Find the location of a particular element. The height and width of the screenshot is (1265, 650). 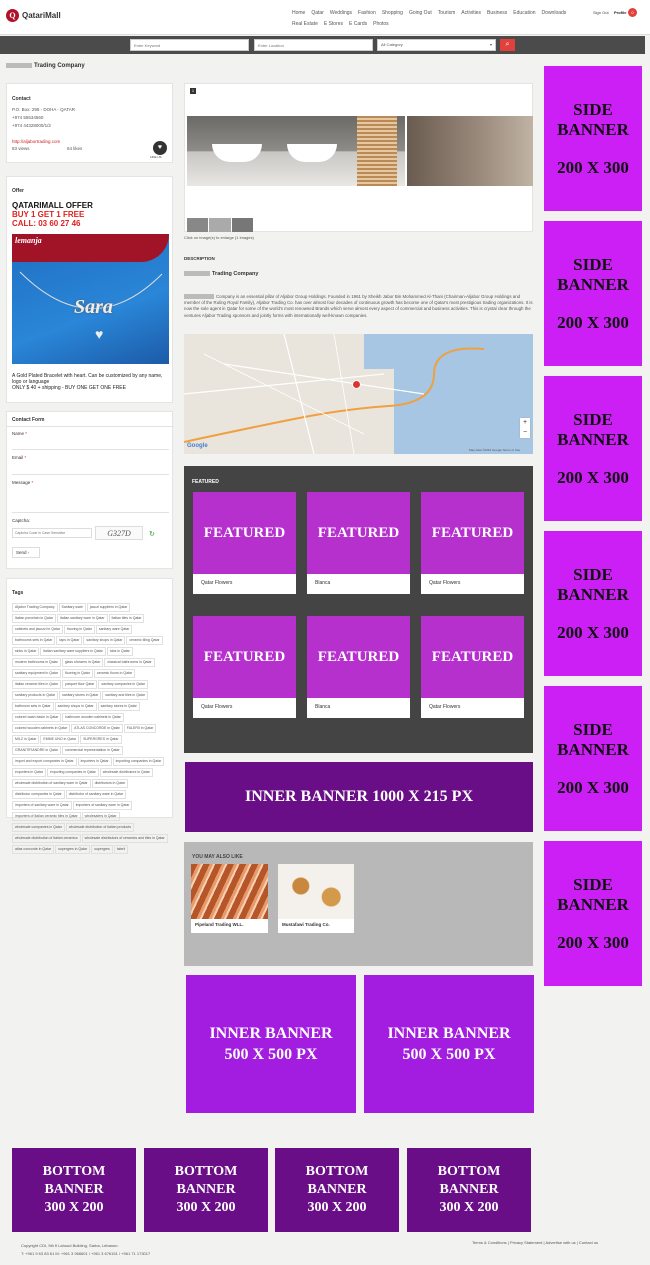

send-button: Send › is located at coordinates (26, 552).